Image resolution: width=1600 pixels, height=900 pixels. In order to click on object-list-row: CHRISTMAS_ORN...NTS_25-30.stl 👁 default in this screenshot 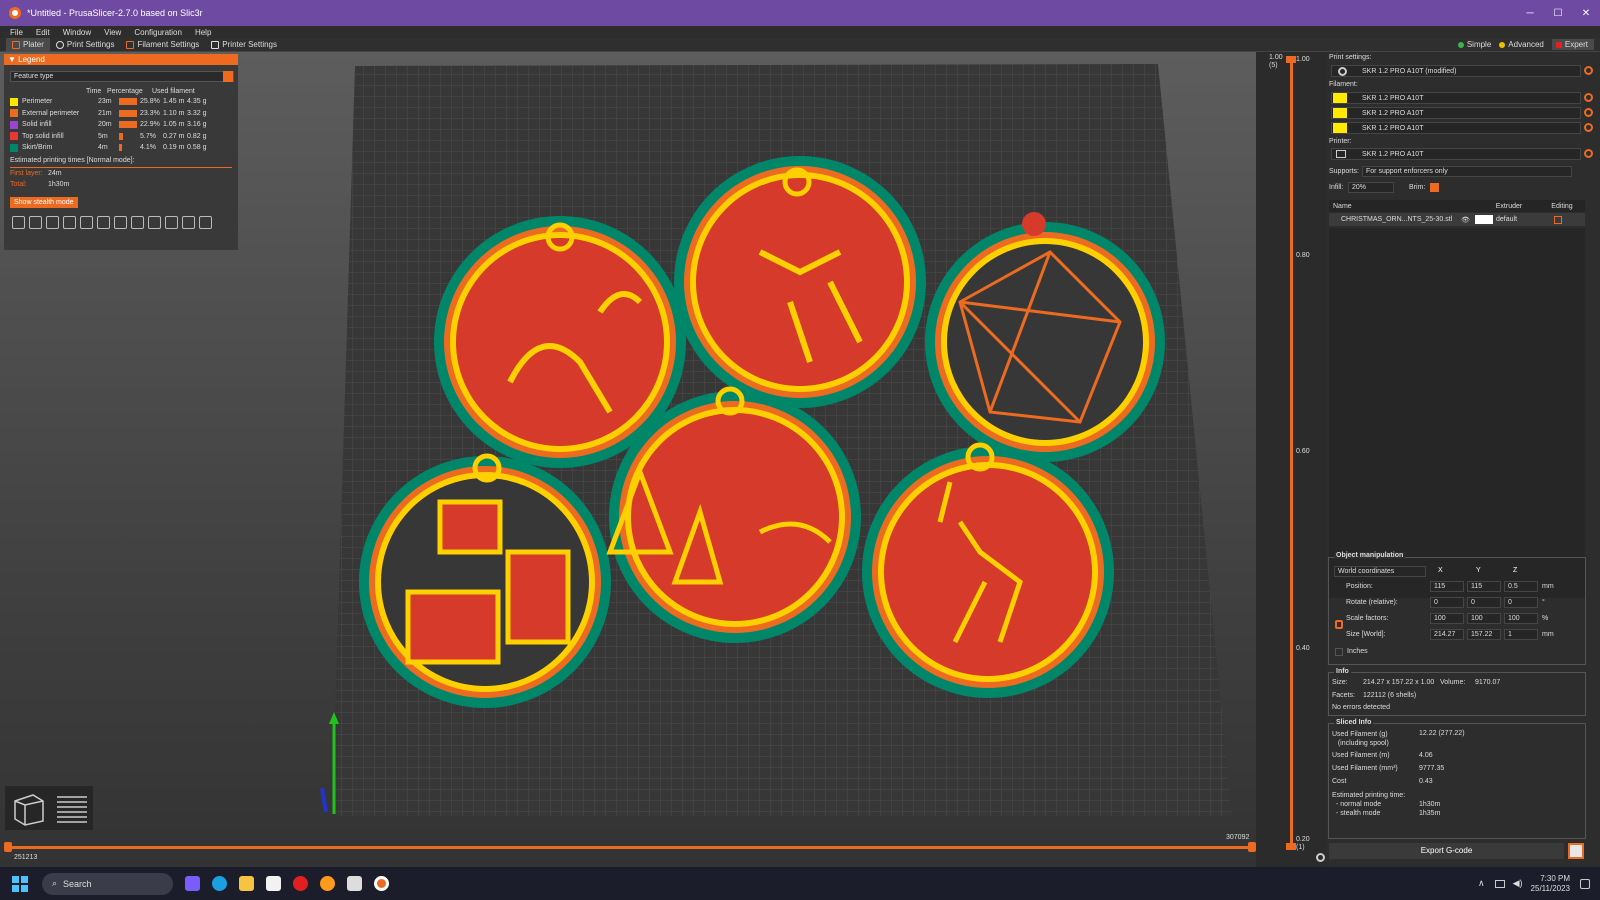, I will do `click(1457, 219)`.